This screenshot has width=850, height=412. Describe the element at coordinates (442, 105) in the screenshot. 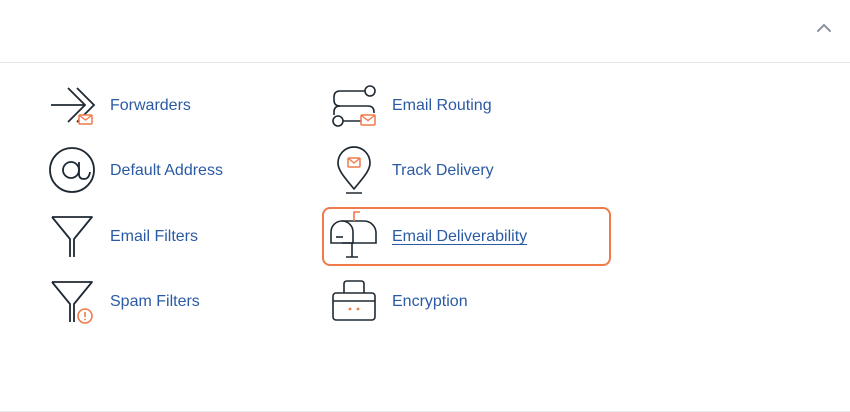

I see `email-routing-label: Email Routing` at that location.